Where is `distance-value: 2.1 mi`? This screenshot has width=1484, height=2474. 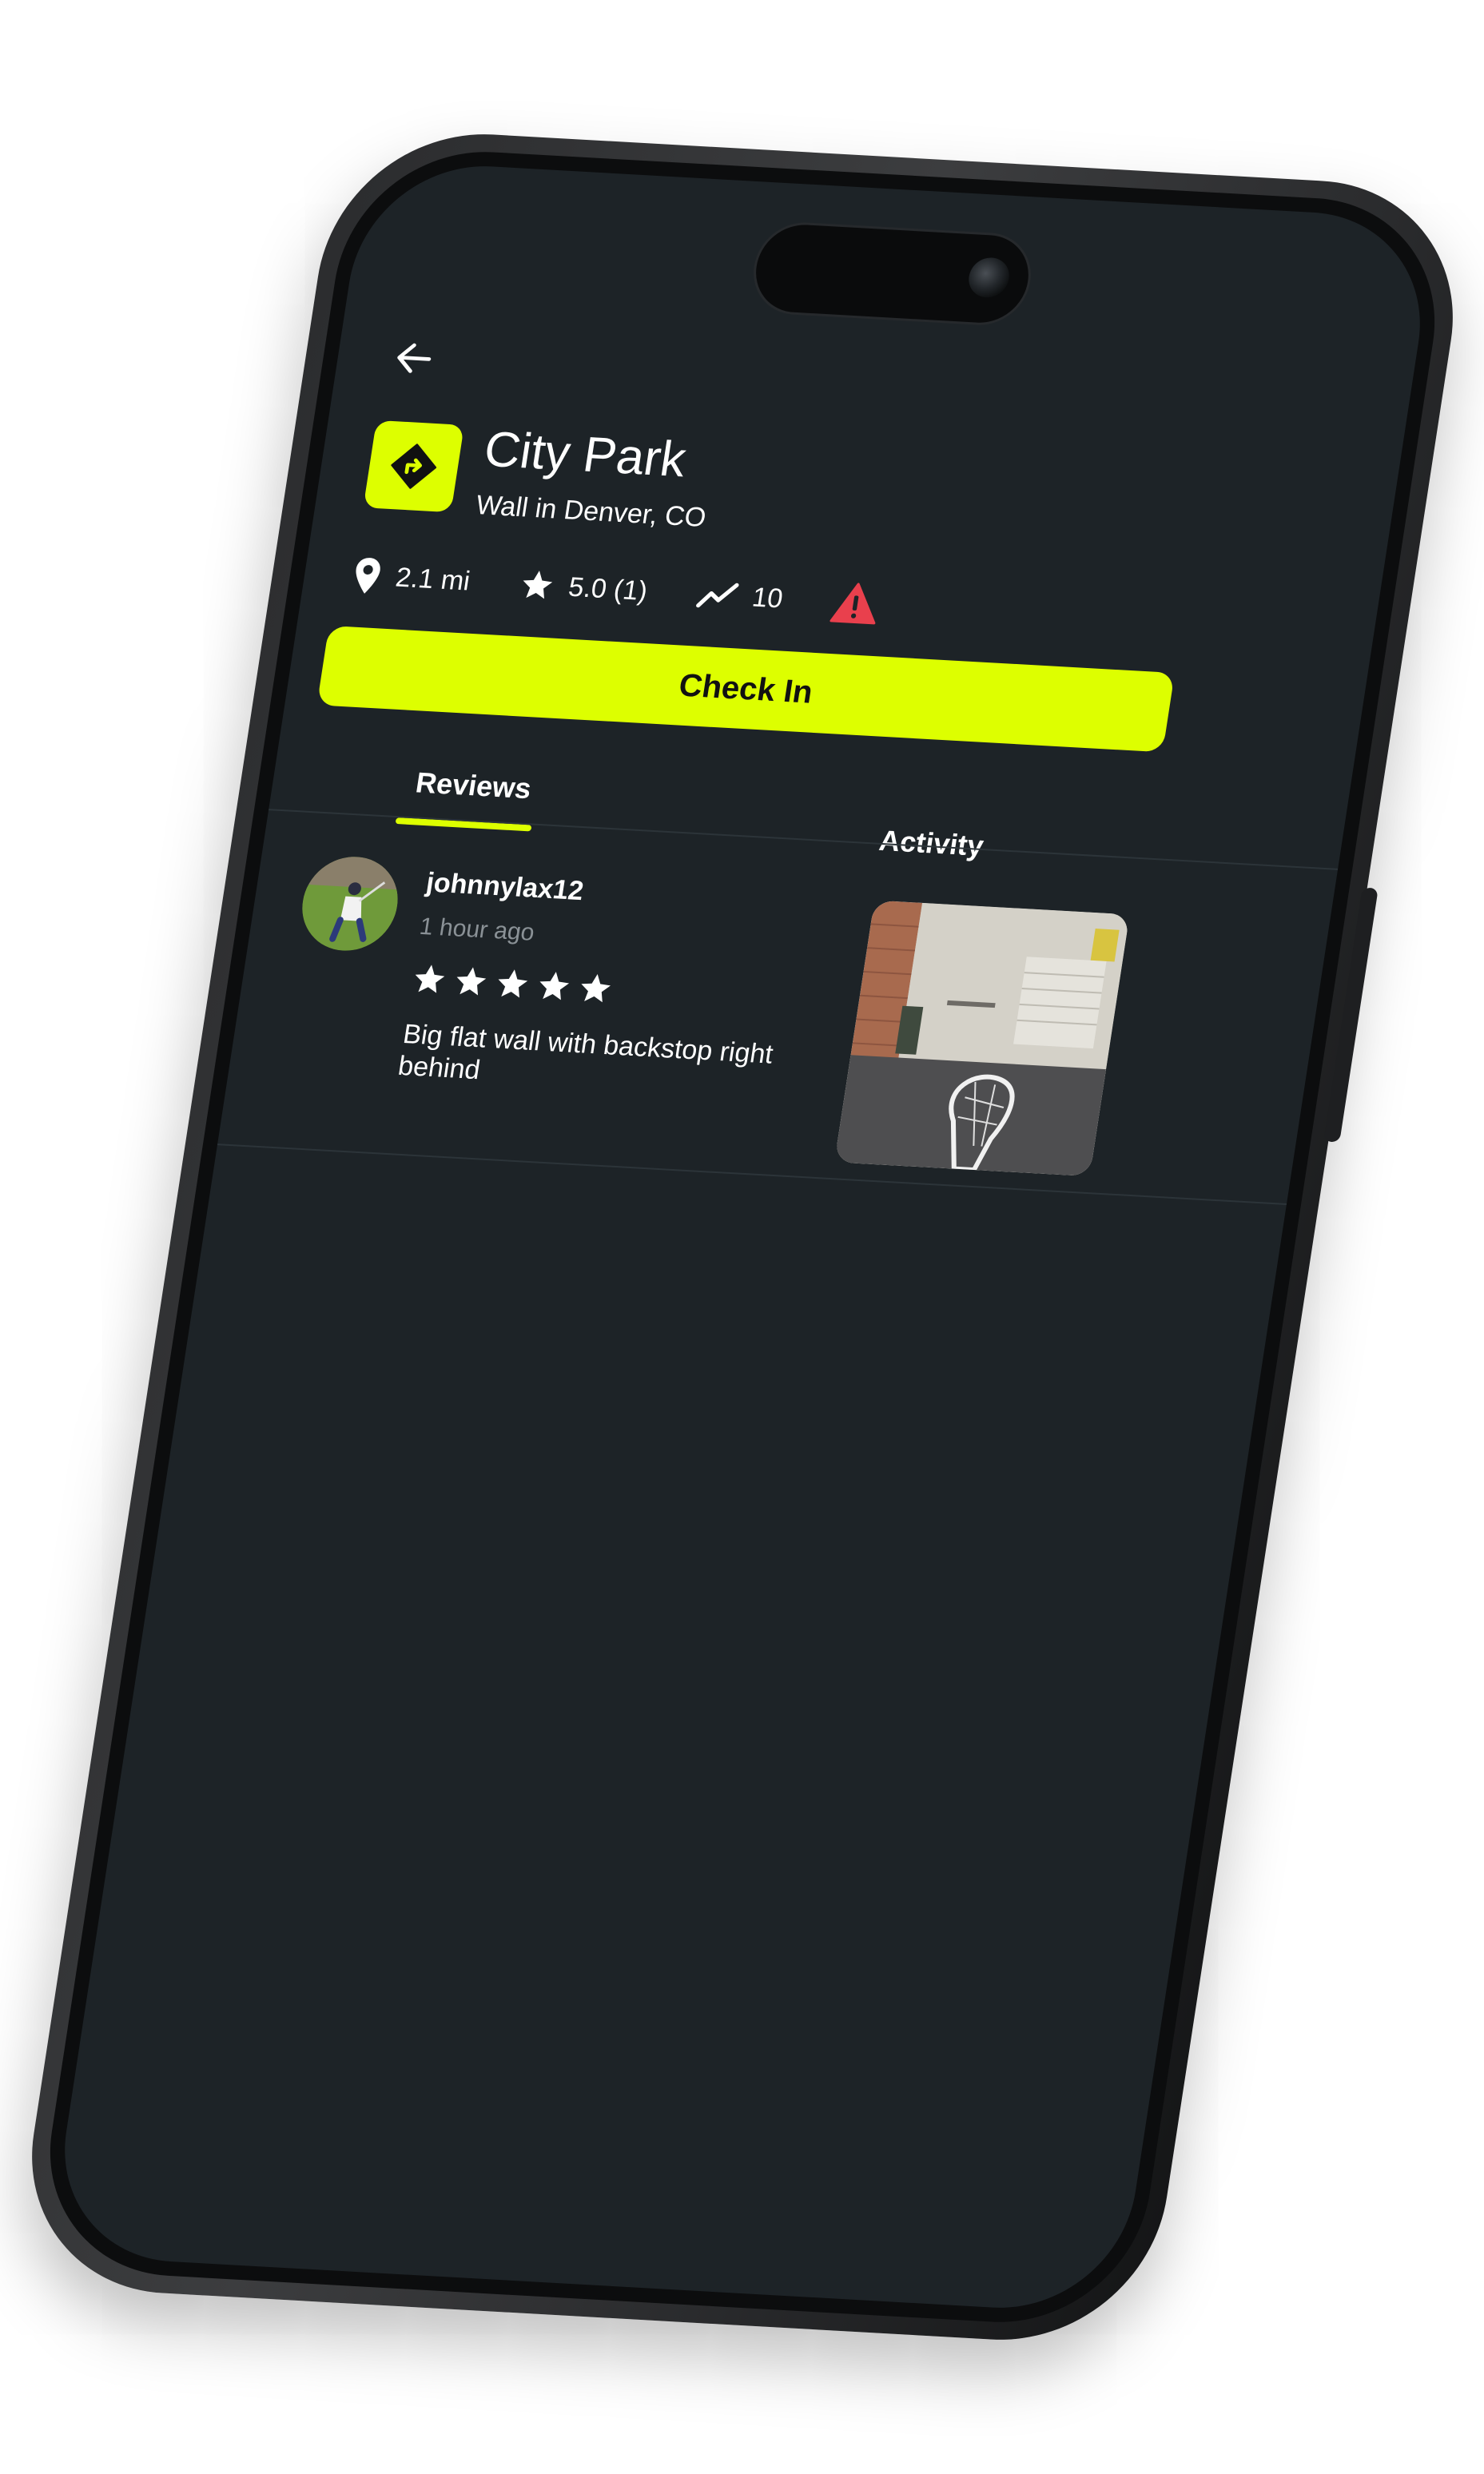 distance-value: 2.1 mi is located at coordinates (432, 579).